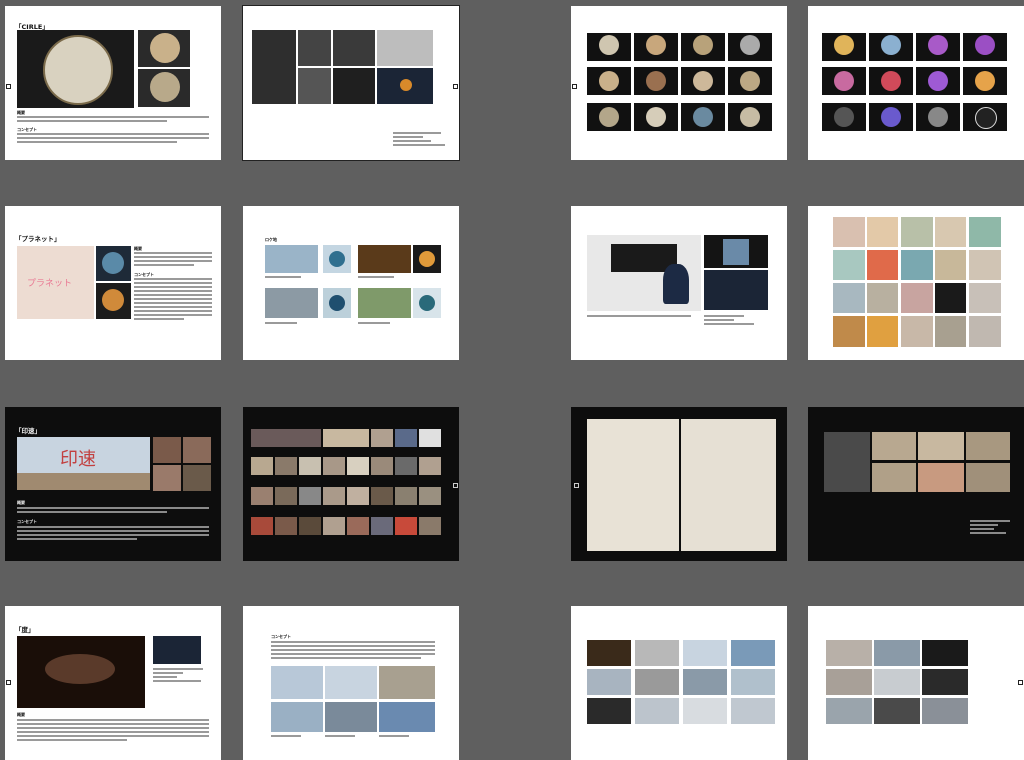 Image resolution: width=1024 pixels, height=760 pixels. I want to click on inshoku-overlay-text: 印速, so click(78, 459).